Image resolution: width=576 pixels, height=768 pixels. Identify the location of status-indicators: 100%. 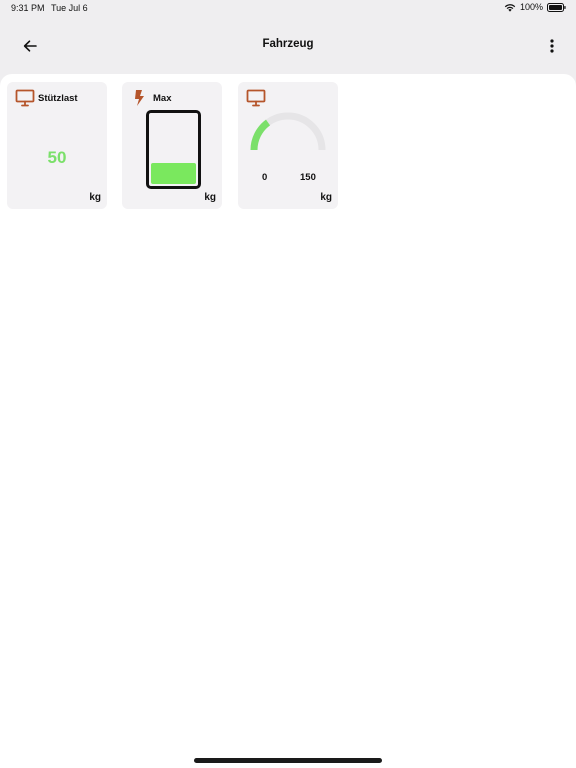
(535, 7).